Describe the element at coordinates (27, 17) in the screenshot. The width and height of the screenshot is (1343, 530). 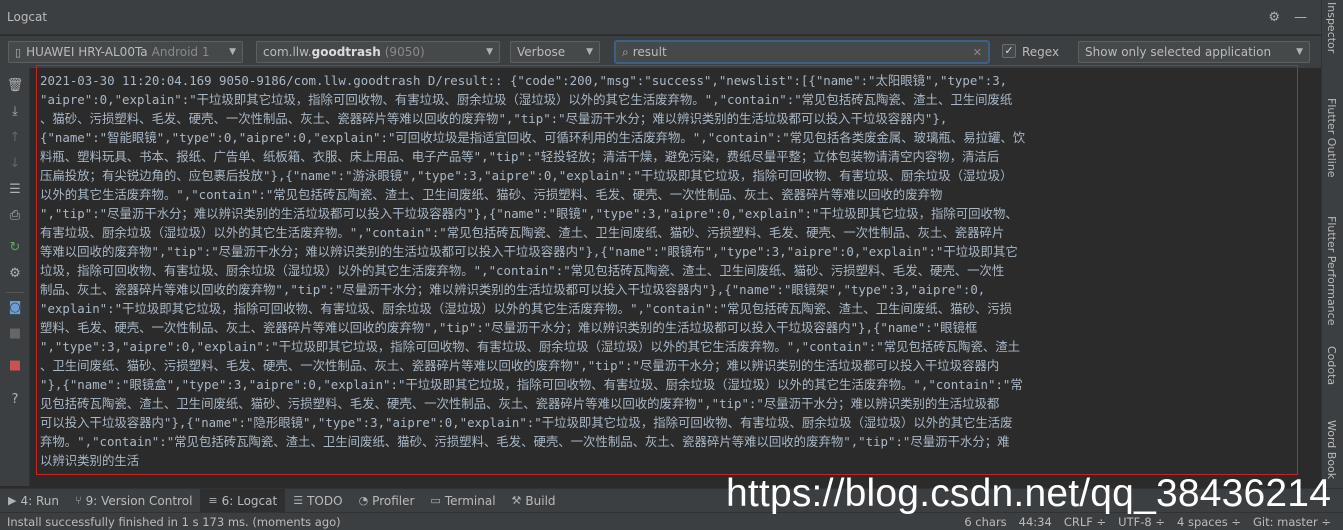
I see `window-title: Logcat` at that location.